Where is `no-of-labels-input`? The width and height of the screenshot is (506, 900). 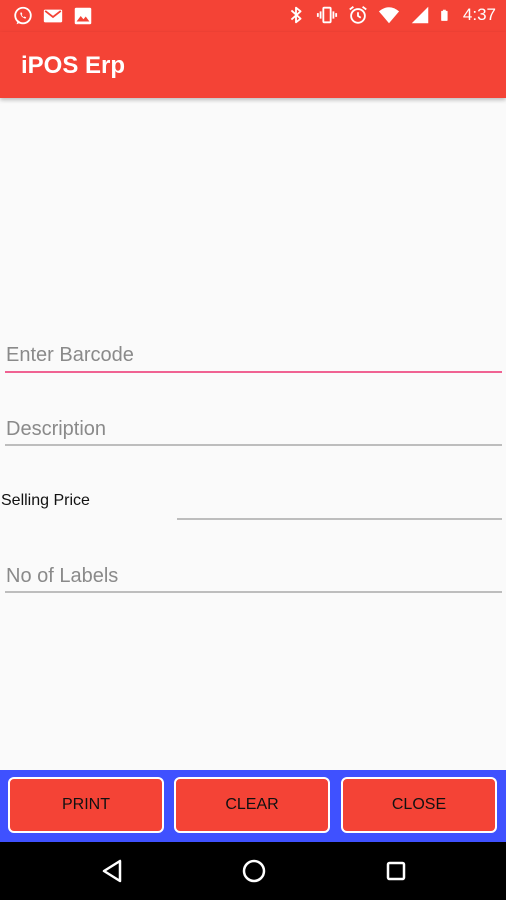
no-of-labels-input is located at coordinates (253, 576).